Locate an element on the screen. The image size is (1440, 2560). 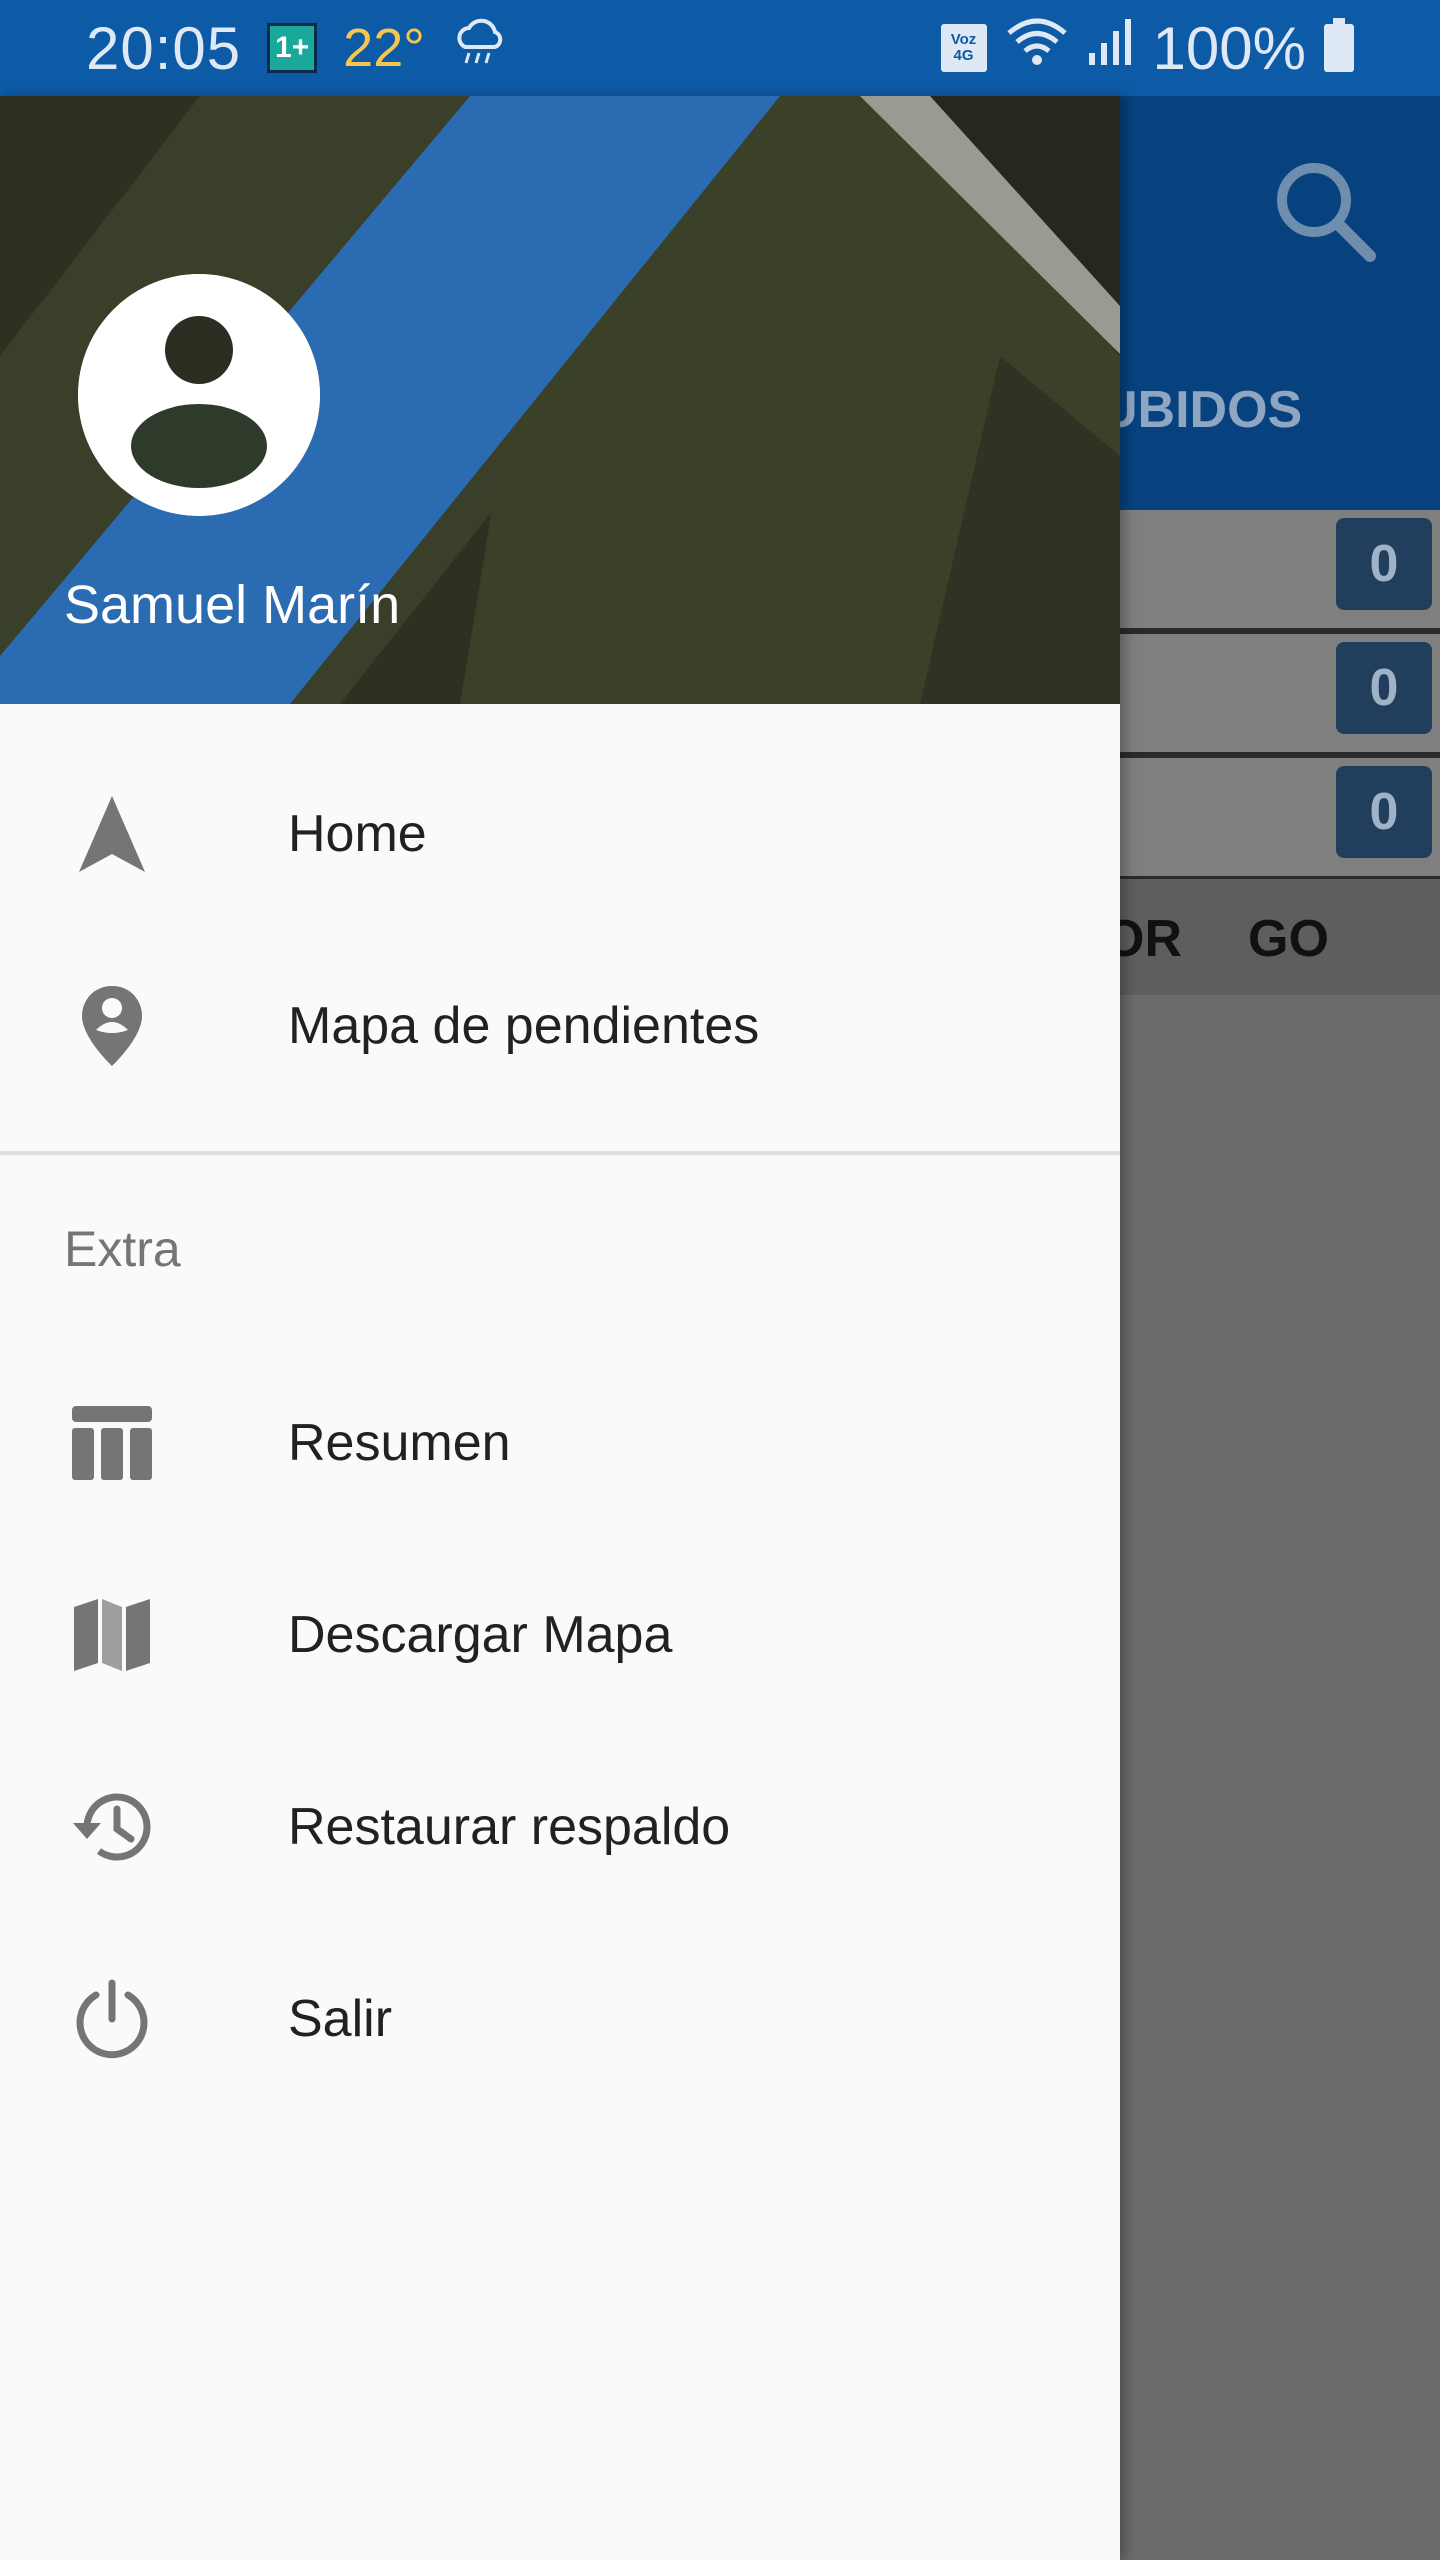
history-icon is located at coordinates (112, 1827).